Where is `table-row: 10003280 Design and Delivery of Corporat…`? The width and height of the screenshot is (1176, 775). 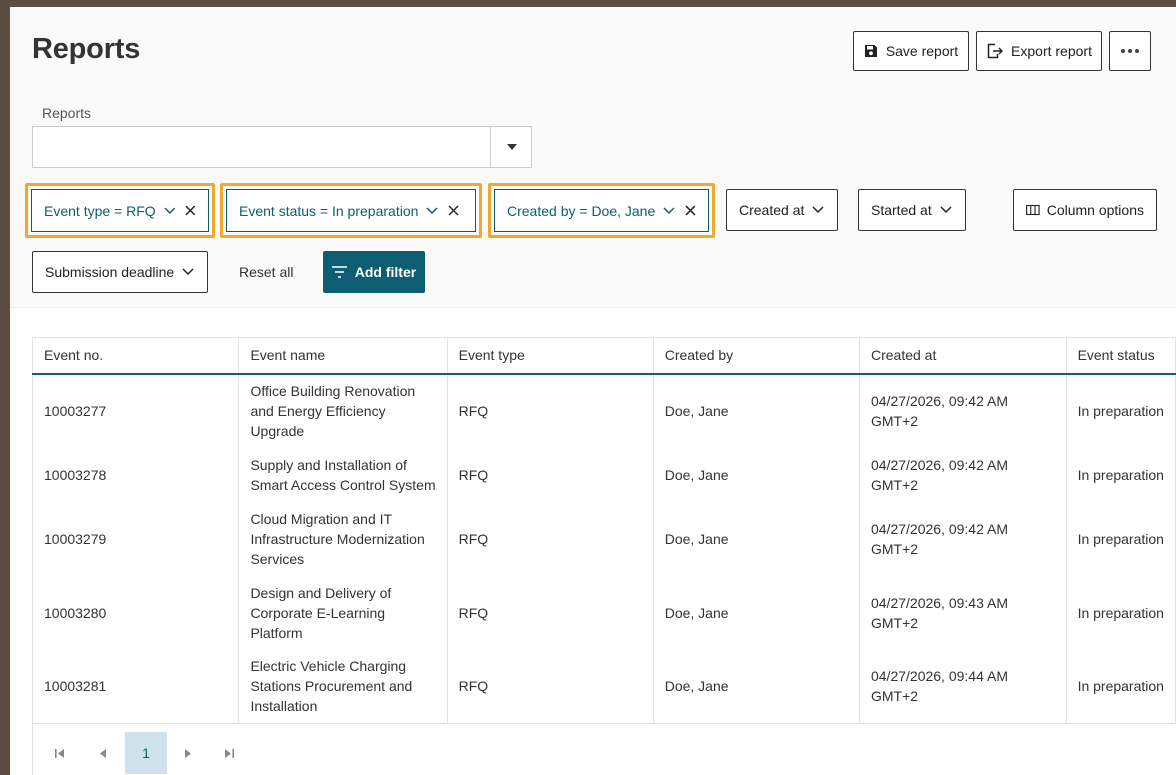 table-row: 10003280 Design and Delivery of Corporat… is located at coordinates (603, 612).